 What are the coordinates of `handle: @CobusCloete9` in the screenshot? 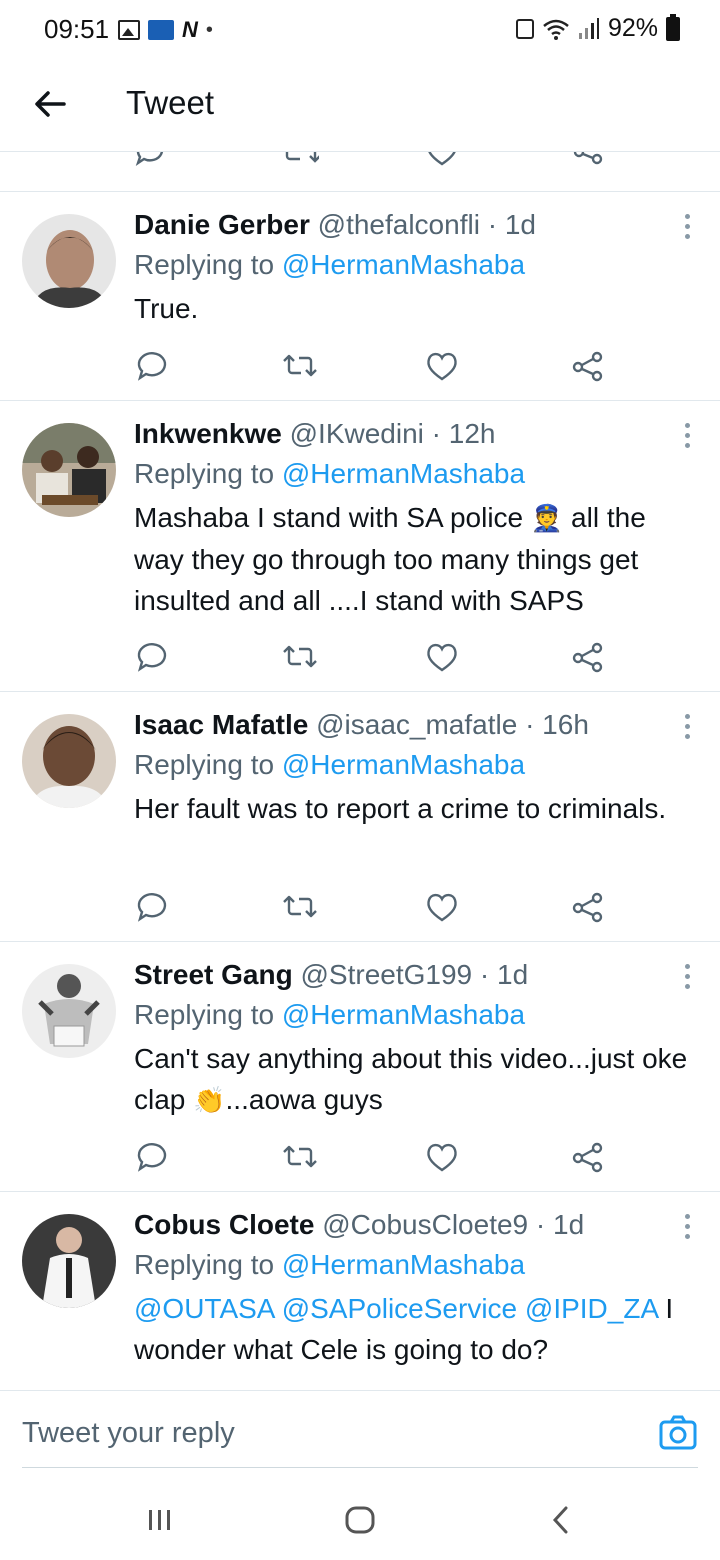 It's located at (425, 1224).